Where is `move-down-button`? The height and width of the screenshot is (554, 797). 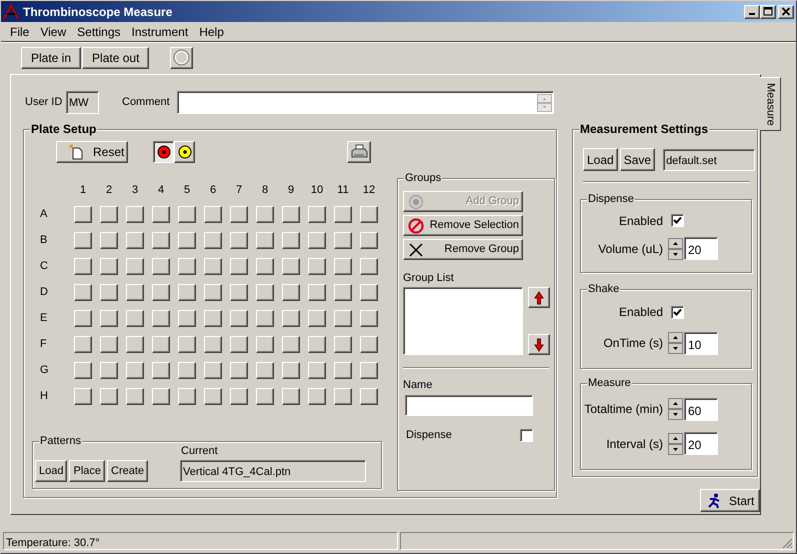
move-down-button is located at coordinates (539, 344).